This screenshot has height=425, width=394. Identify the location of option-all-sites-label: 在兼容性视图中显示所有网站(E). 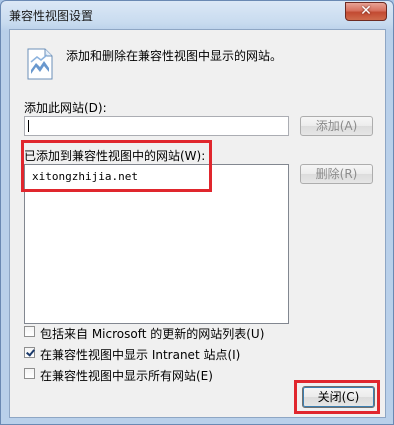
(126, 376).